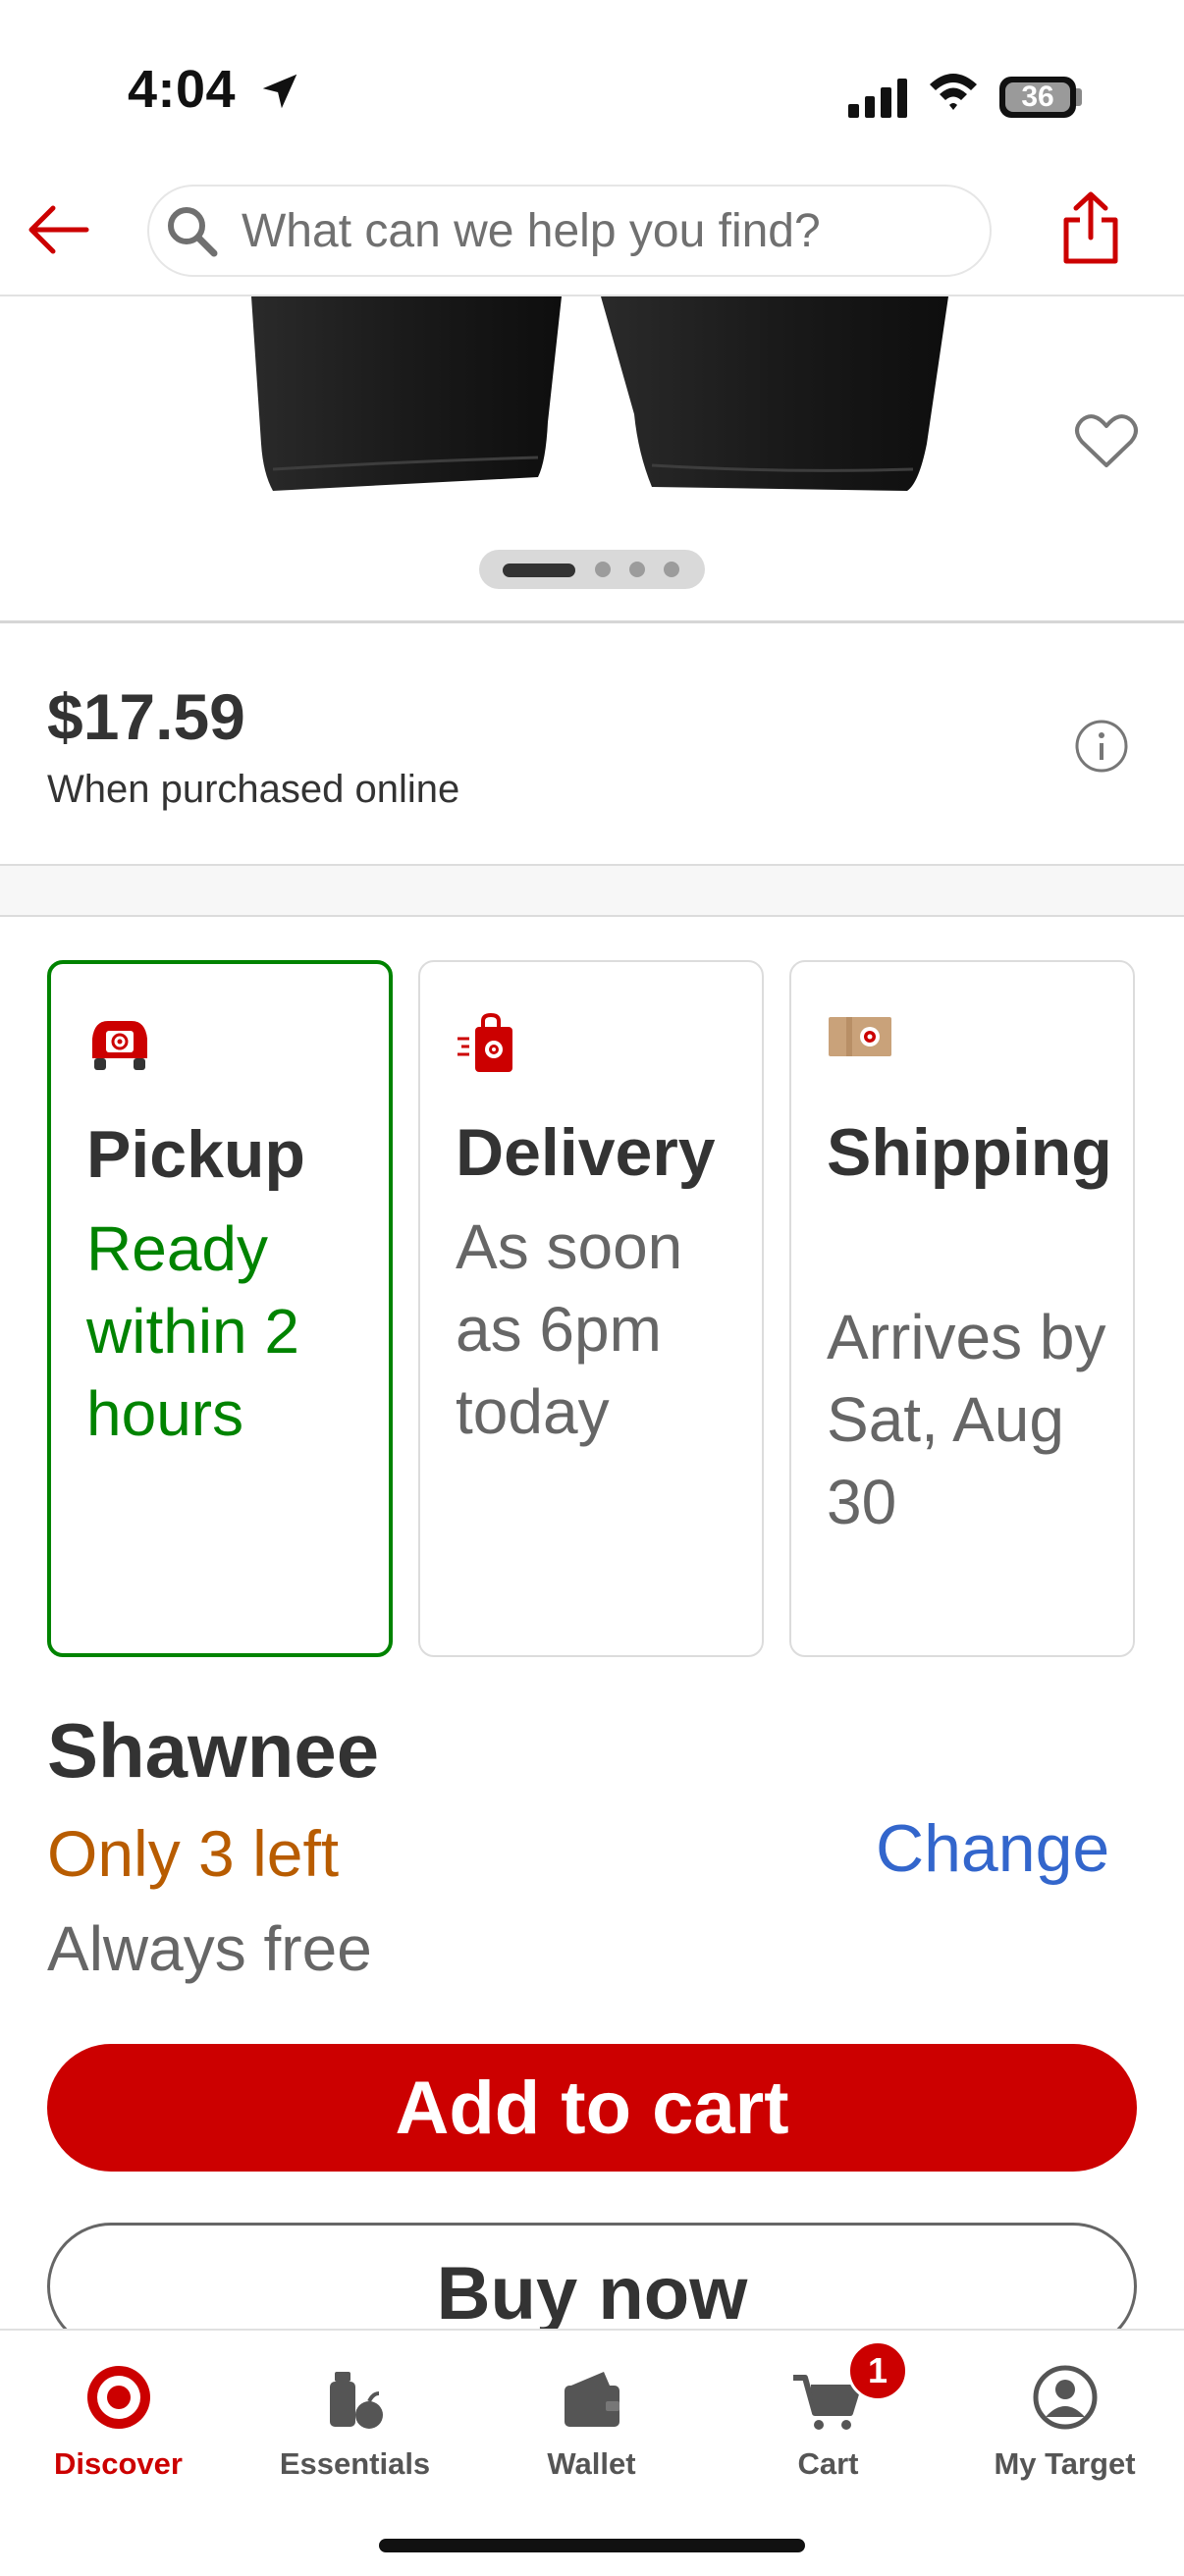  I want to click on location-arrow-icon, so click(279, 94).